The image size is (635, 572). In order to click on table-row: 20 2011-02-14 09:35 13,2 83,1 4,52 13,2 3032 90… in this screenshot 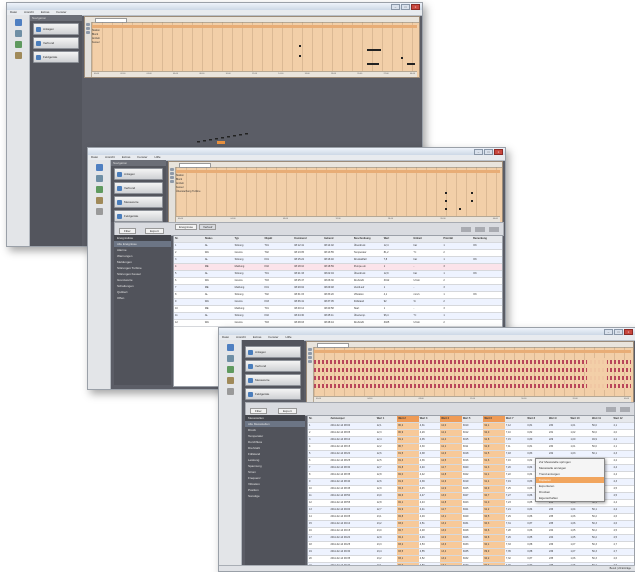, I will do `click(471, 559)`.